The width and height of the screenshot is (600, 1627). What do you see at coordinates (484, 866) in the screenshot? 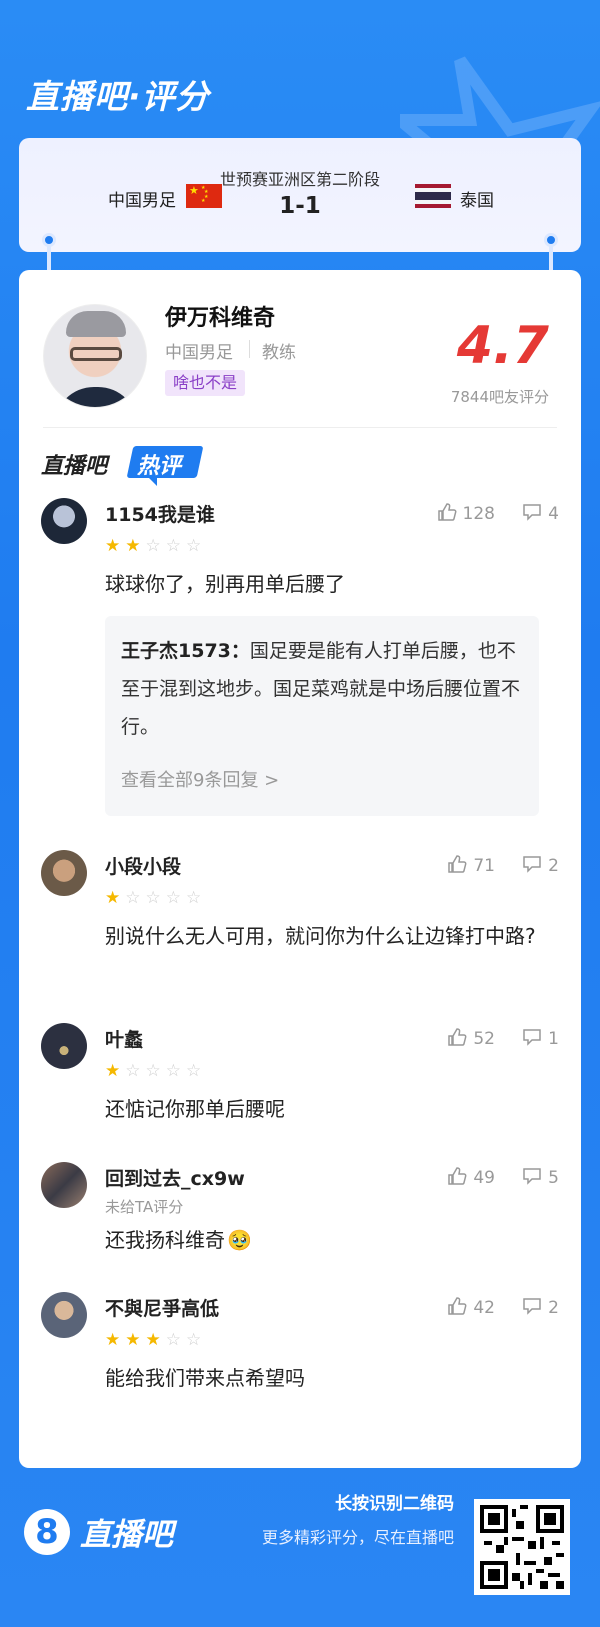
I see `like-count: 71` at bounding box center [484, 866].